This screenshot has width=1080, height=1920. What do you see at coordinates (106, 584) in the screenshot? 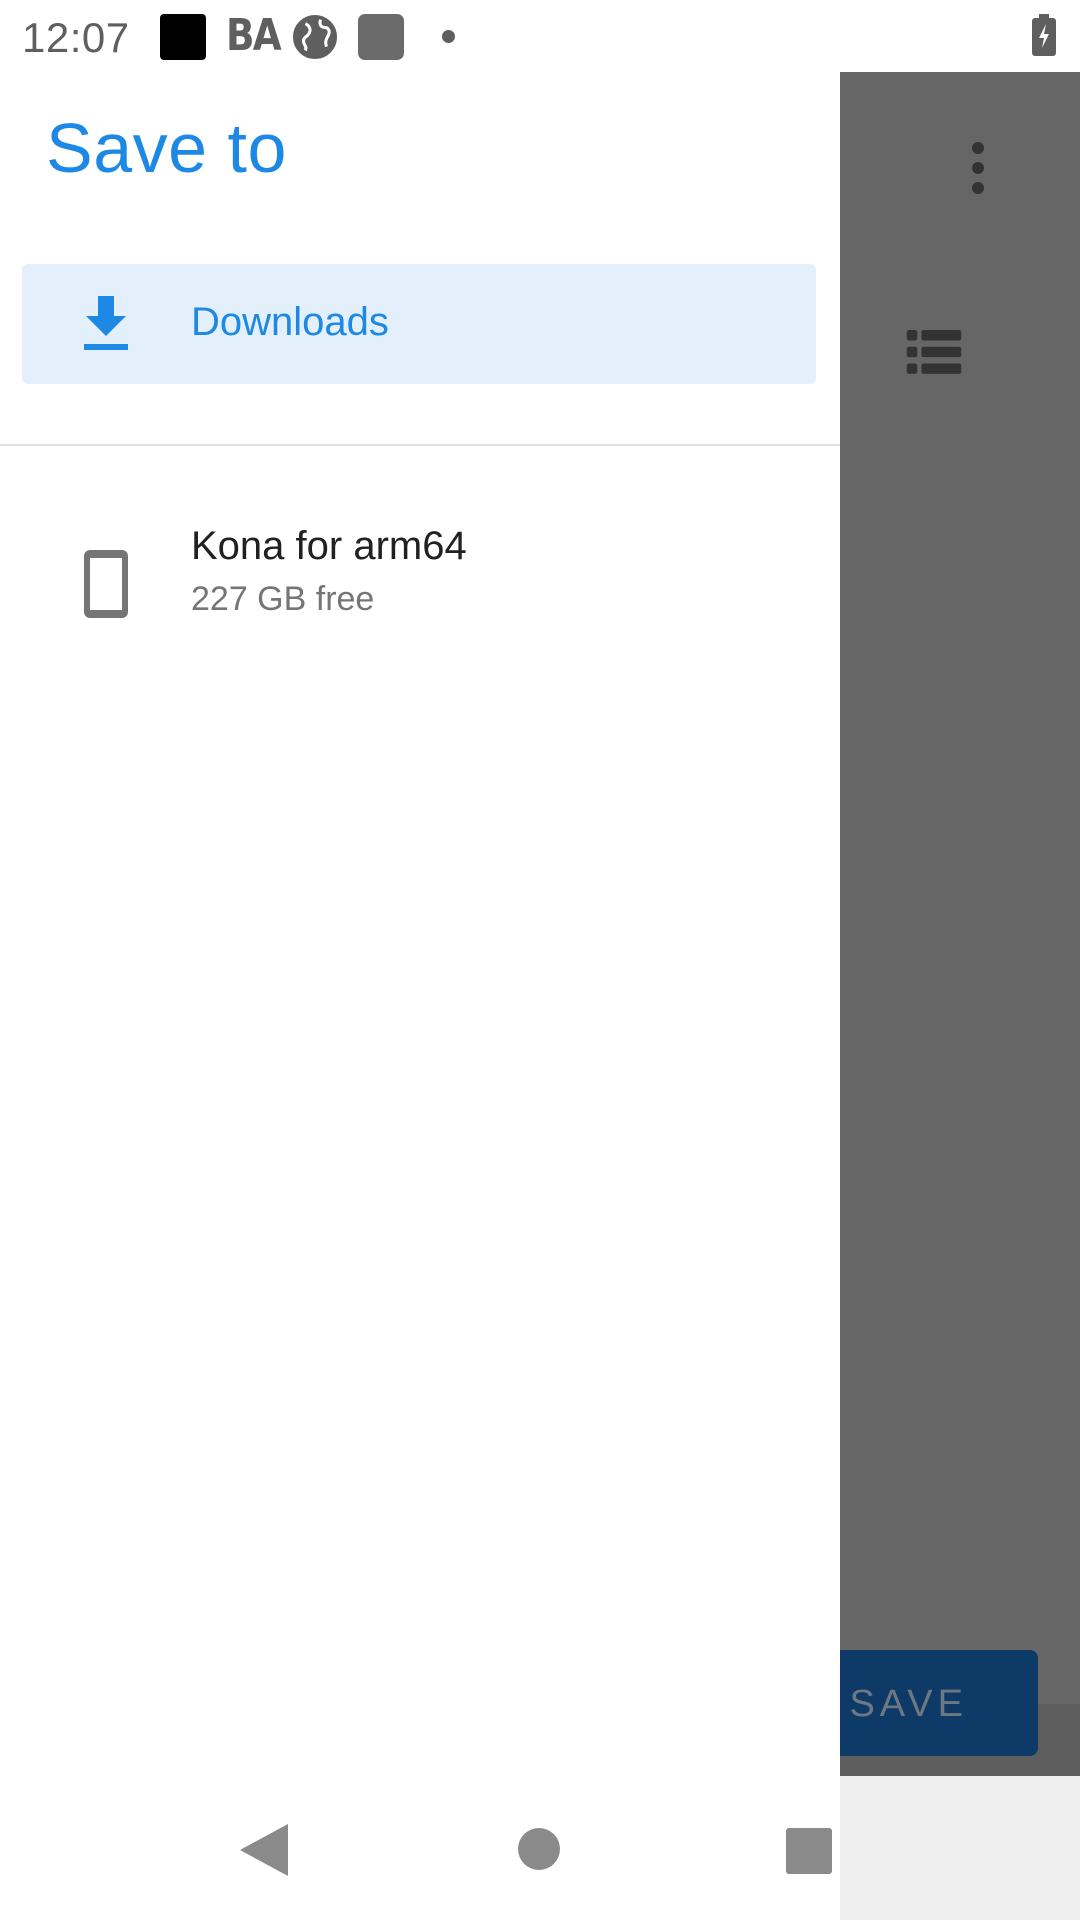
I see `phone-icon` at bounding box center [106, 584].